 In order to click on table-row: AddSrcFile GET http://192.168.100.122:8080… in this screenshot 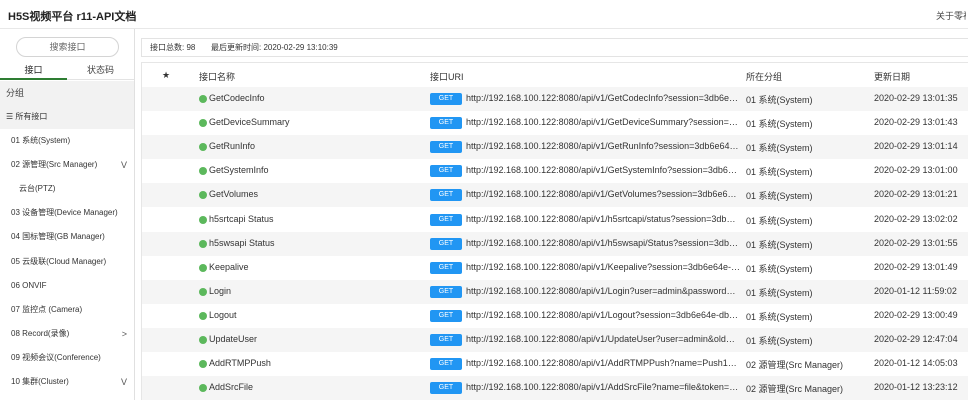, I will do `click(555, 388)`.